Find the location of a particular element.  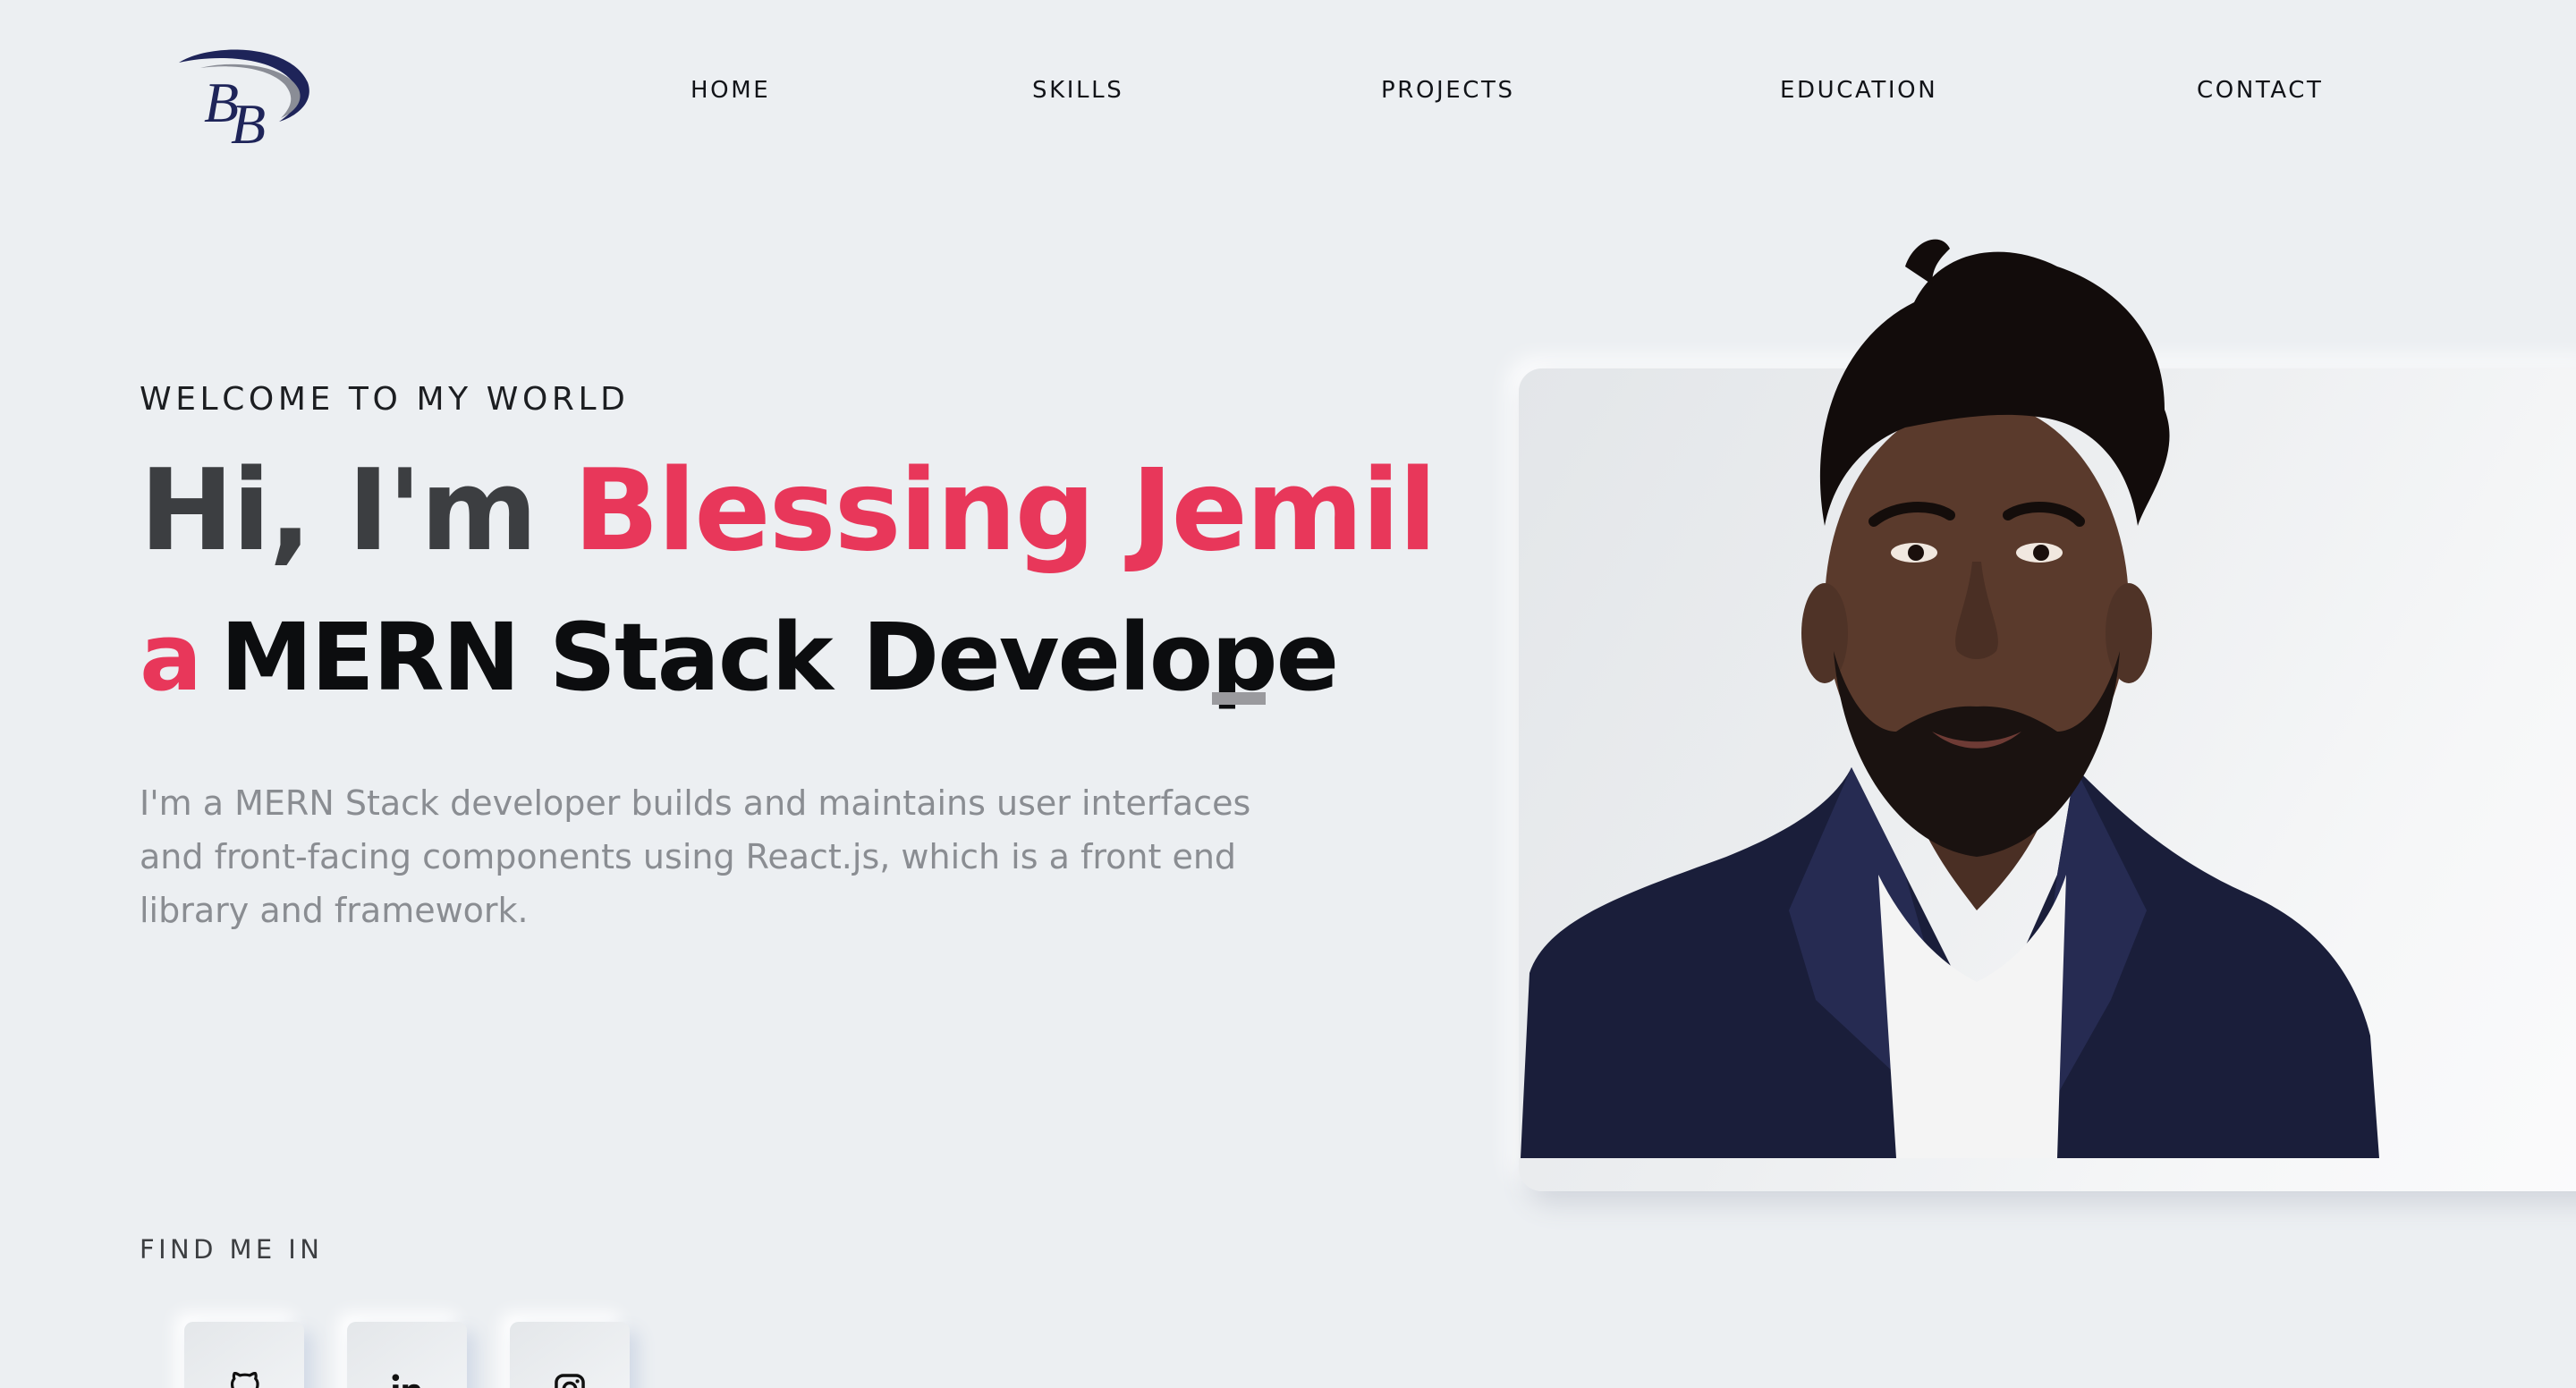

instagram-button is located at coordinates (570, 1355).